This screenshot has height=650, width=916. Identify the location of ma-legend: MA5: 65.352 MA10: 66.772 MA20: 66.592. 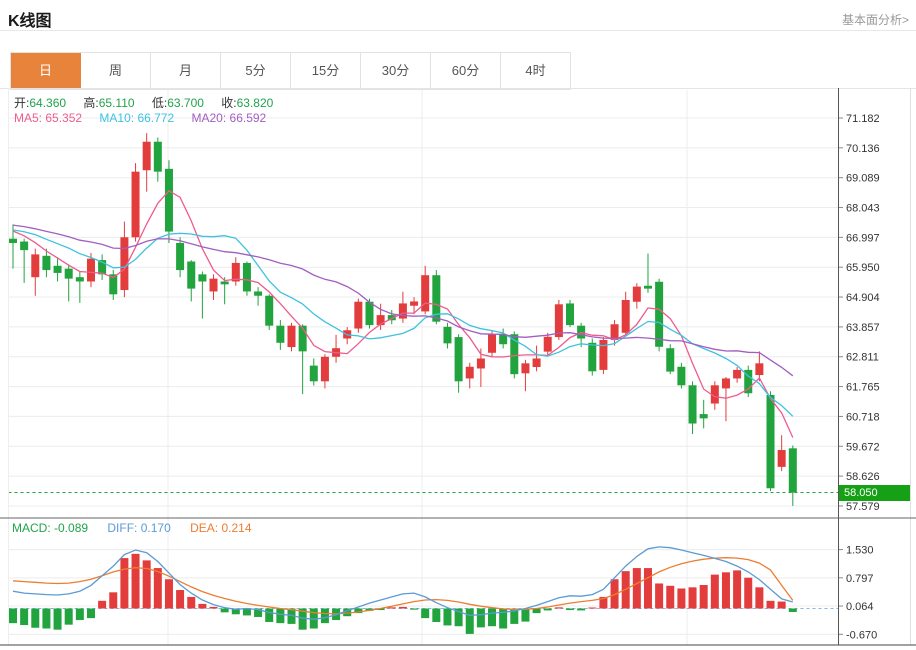
(147, 118).